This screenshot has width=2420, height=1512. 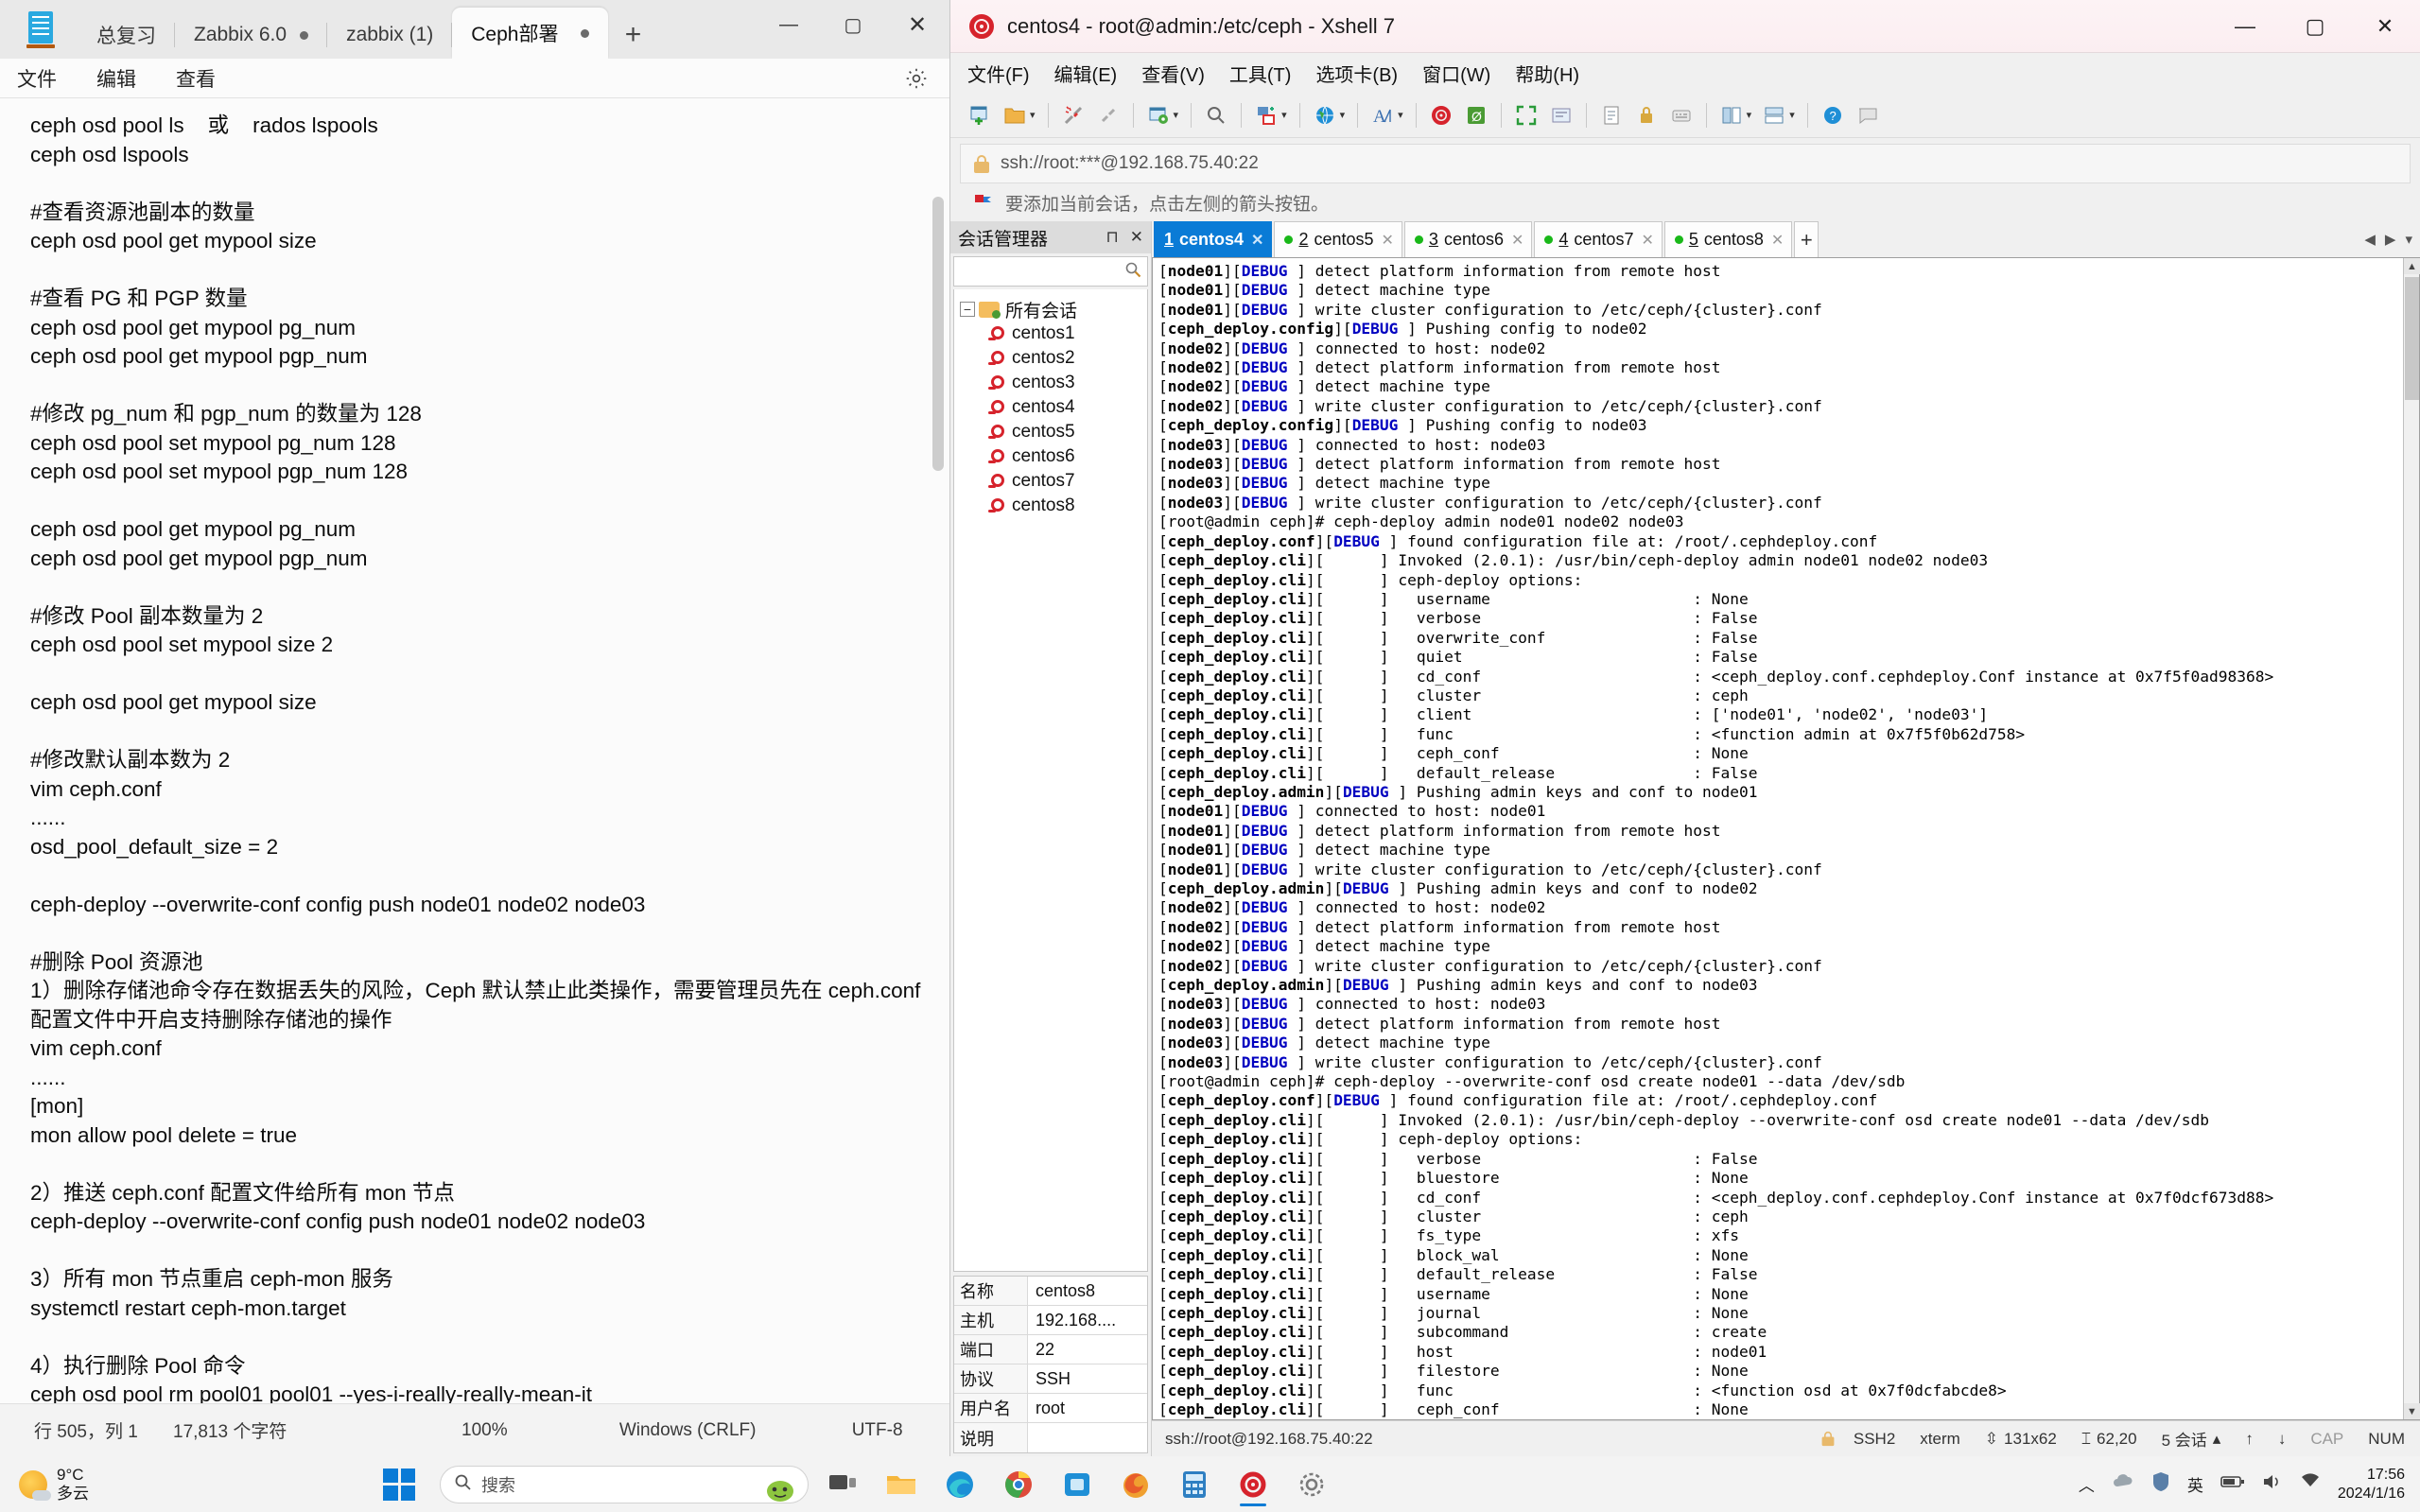 What do you see at coordinates (1599, 239) in the screenshot?
I see `terminal-tab-centos7: 4 centos7 ✕` at bounding box center [1599, 239].